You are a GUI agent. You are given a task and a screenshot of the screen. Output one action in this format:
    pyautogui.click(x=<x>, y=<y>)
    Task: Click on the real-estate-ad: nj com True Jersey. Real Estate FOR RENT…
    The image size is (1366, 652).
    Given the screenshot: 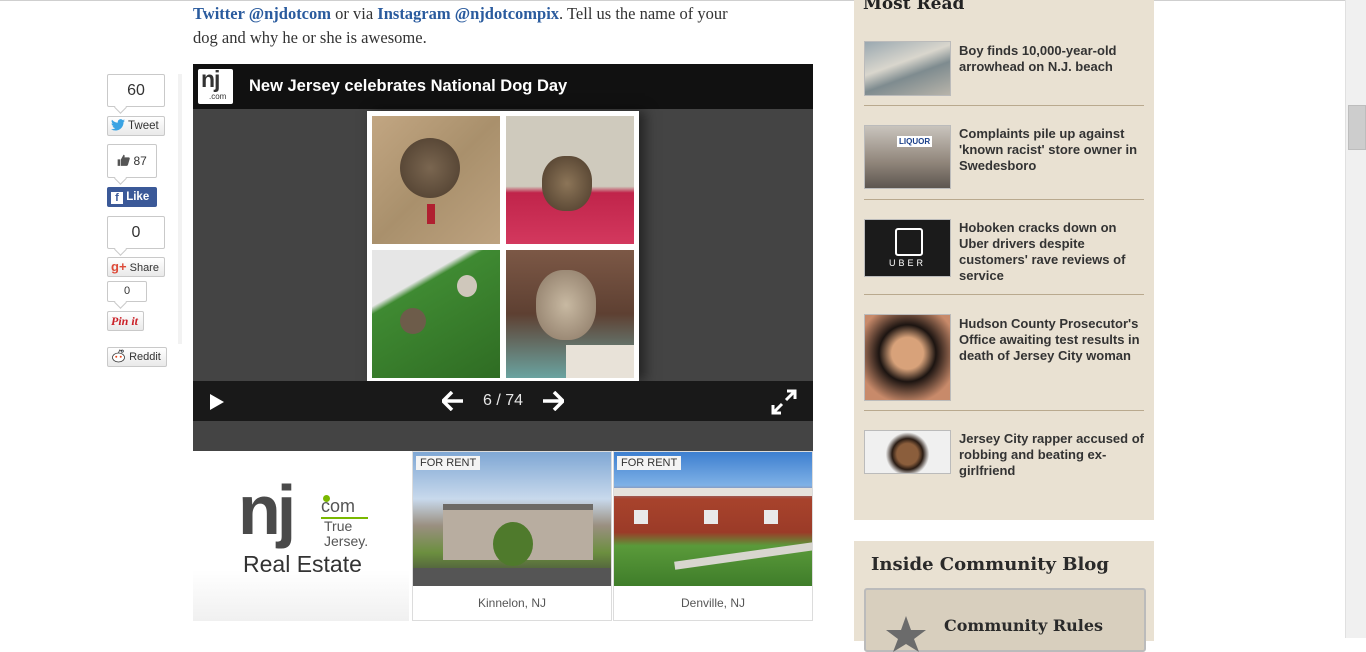 What is the action you would take?
    pyautogui.click(x=503, y=536)
    